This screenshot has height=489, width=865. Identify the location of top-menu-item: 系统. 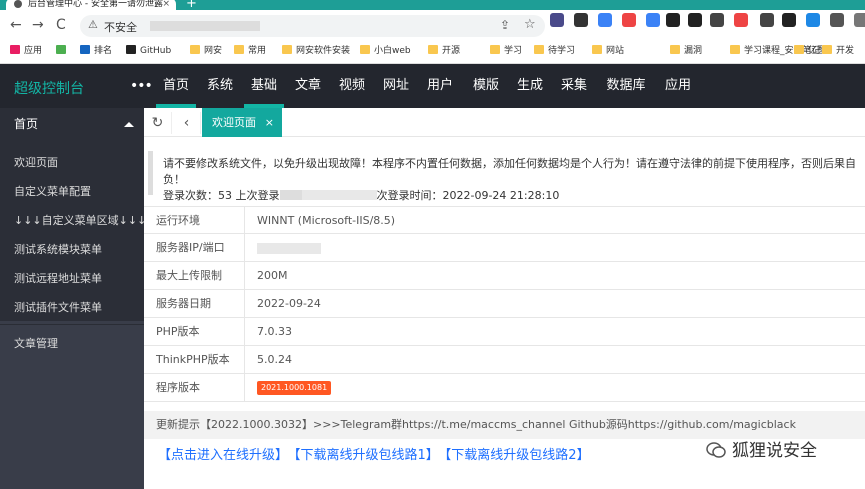
(220, 86).